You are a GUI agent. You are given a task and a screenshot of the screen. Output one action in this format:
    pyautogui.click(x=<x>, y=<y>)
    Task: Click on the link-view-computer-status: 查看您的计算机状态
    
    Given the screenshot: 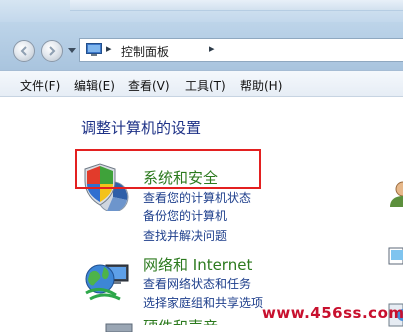 What is the action you would take?
    pyautogui.click(x=197, y=197)
    